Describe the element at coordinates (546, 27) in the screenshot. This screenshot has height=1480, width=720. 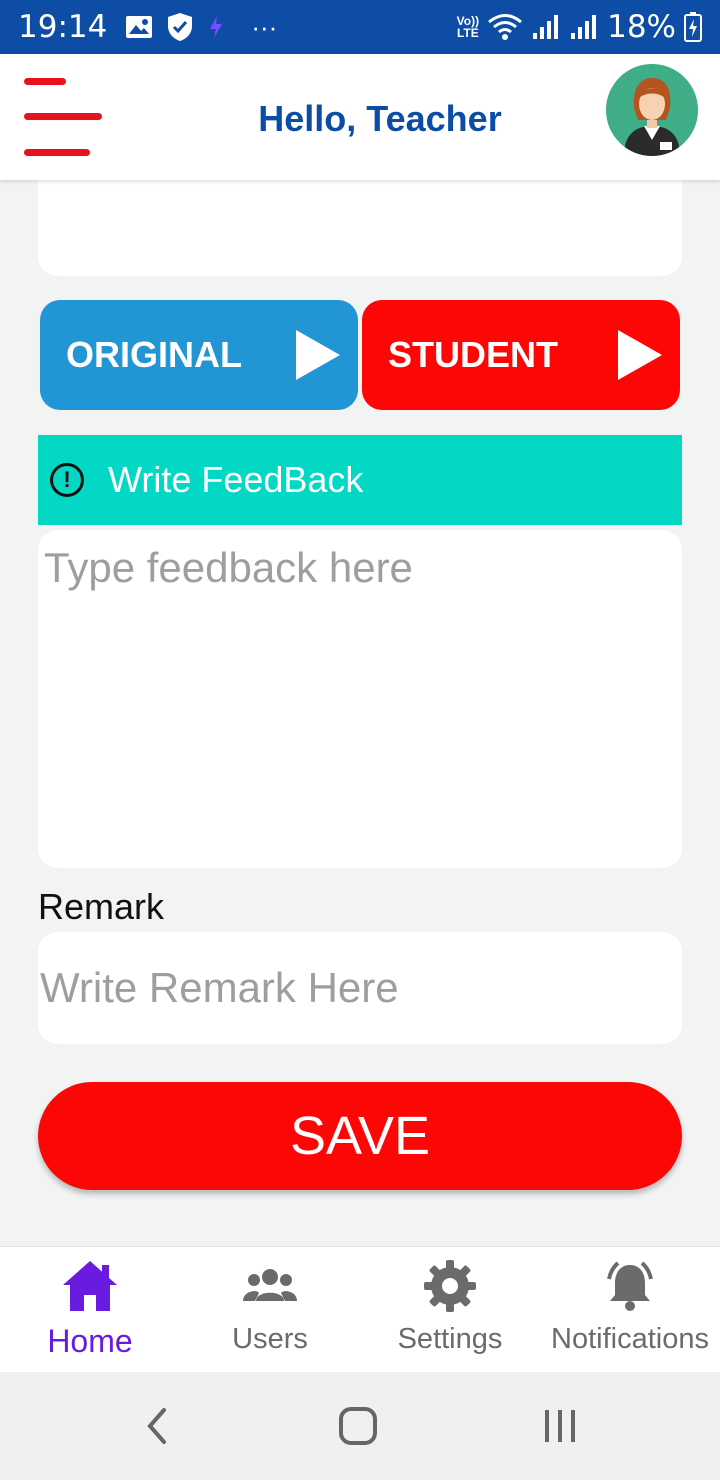
I see `signal-icon` at that location.